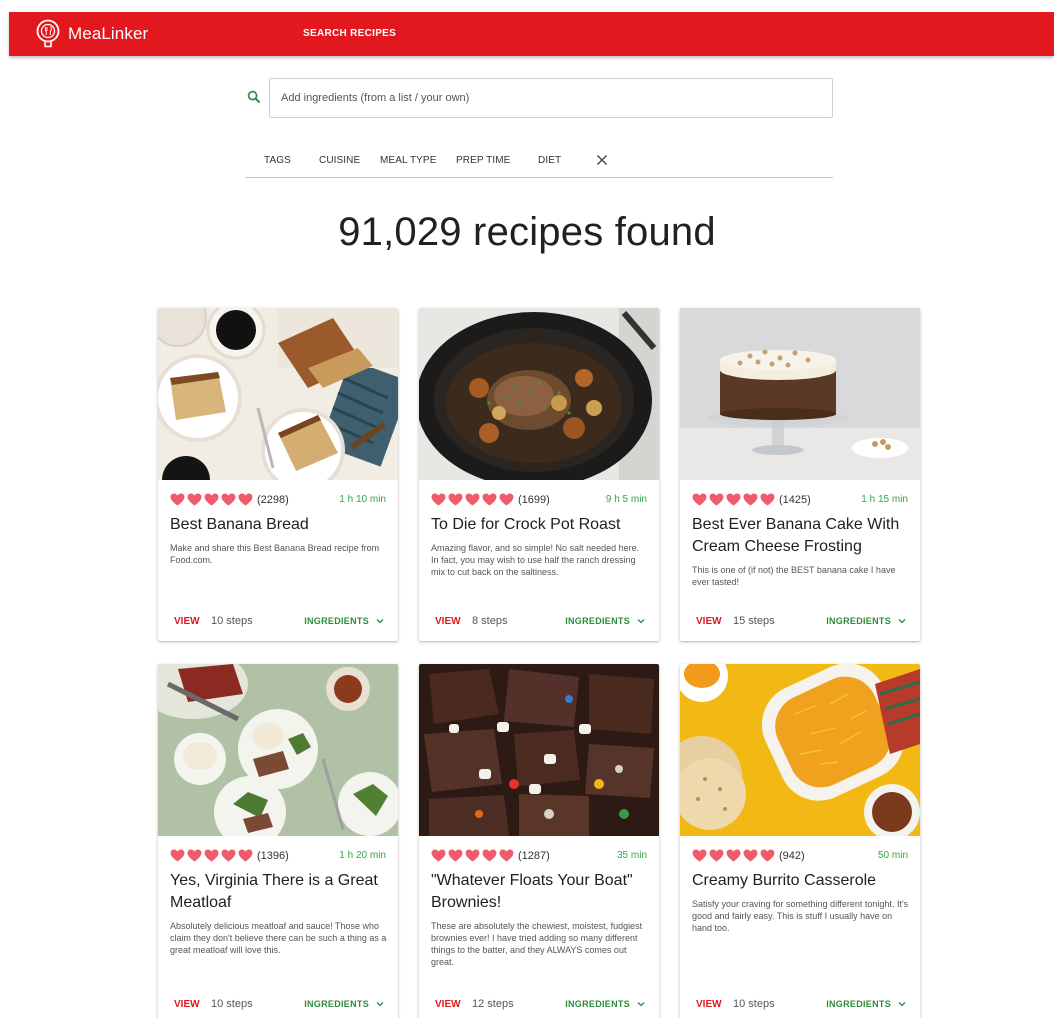 The height and width of the screenshot is (1018, 1054). I want to click on ingredient-search-input, so click(551, 98).